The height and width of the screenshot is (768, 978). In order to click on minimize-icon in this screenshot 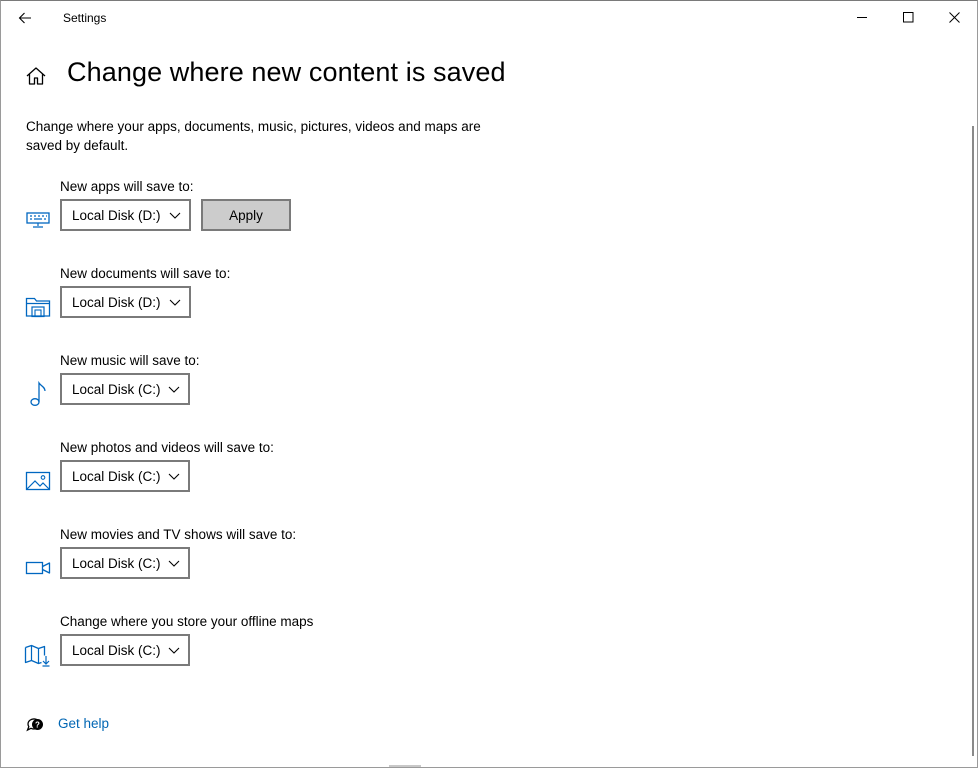, I will do `click(861, 17)`.